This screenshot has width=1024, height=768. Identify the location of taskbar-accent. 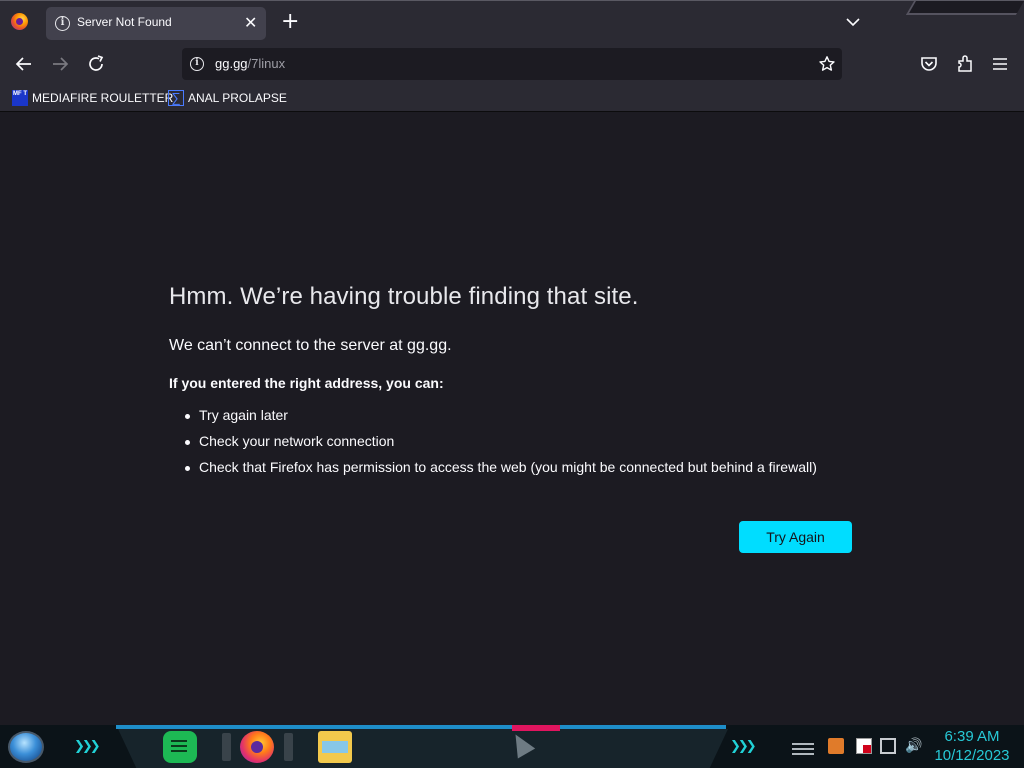
(536, 728).